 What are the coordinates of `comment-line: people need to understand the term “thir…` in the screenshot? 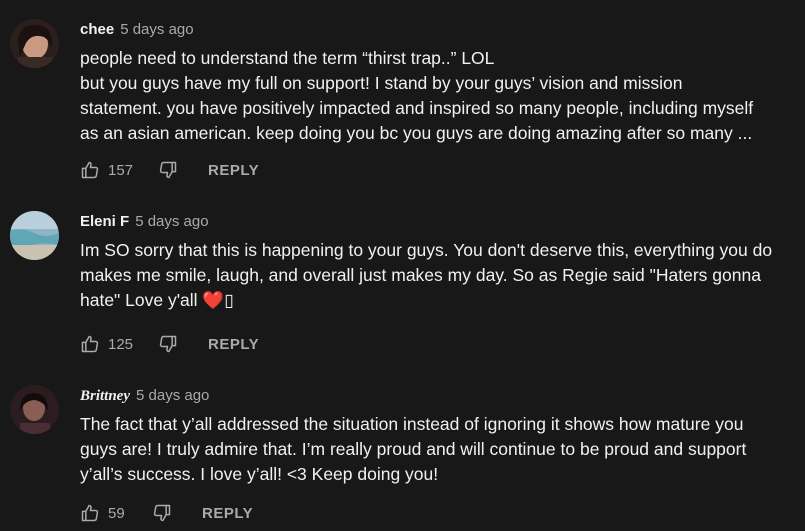 It's located at (287, 58).